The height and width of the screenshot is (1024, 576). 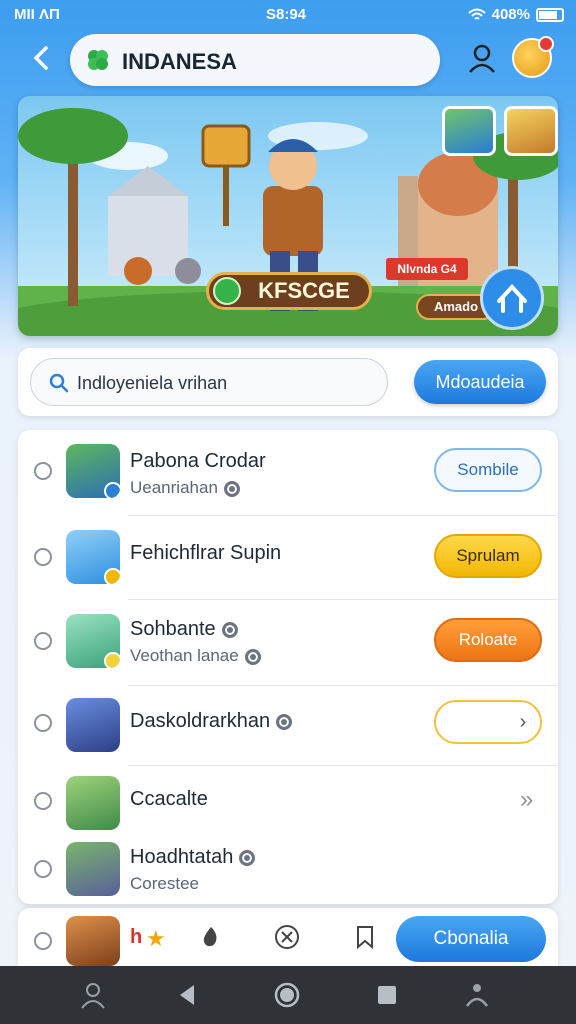 What do you see at coordinates (288, 473) in the screenshot?
I see `list-item: Pabona Crodar Ueanriahan Sombile` at bounding box center [288, 473].